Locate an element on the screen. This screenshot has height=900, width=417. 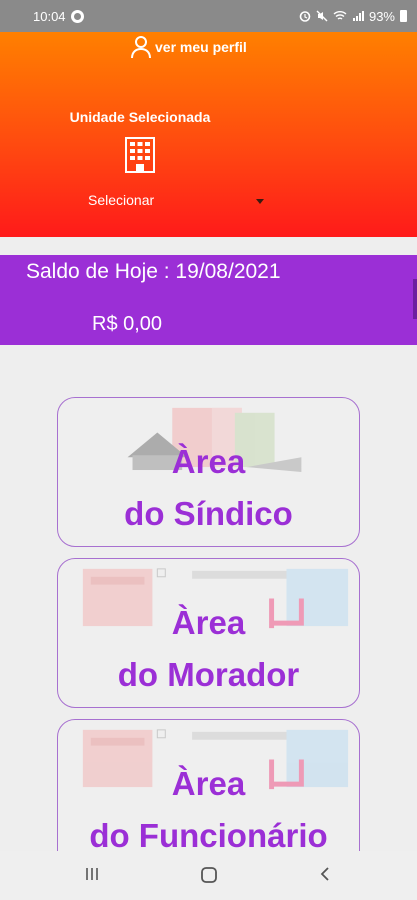
area-sindico-button: Àrea do Síndico is located at coordinates (208, 472).